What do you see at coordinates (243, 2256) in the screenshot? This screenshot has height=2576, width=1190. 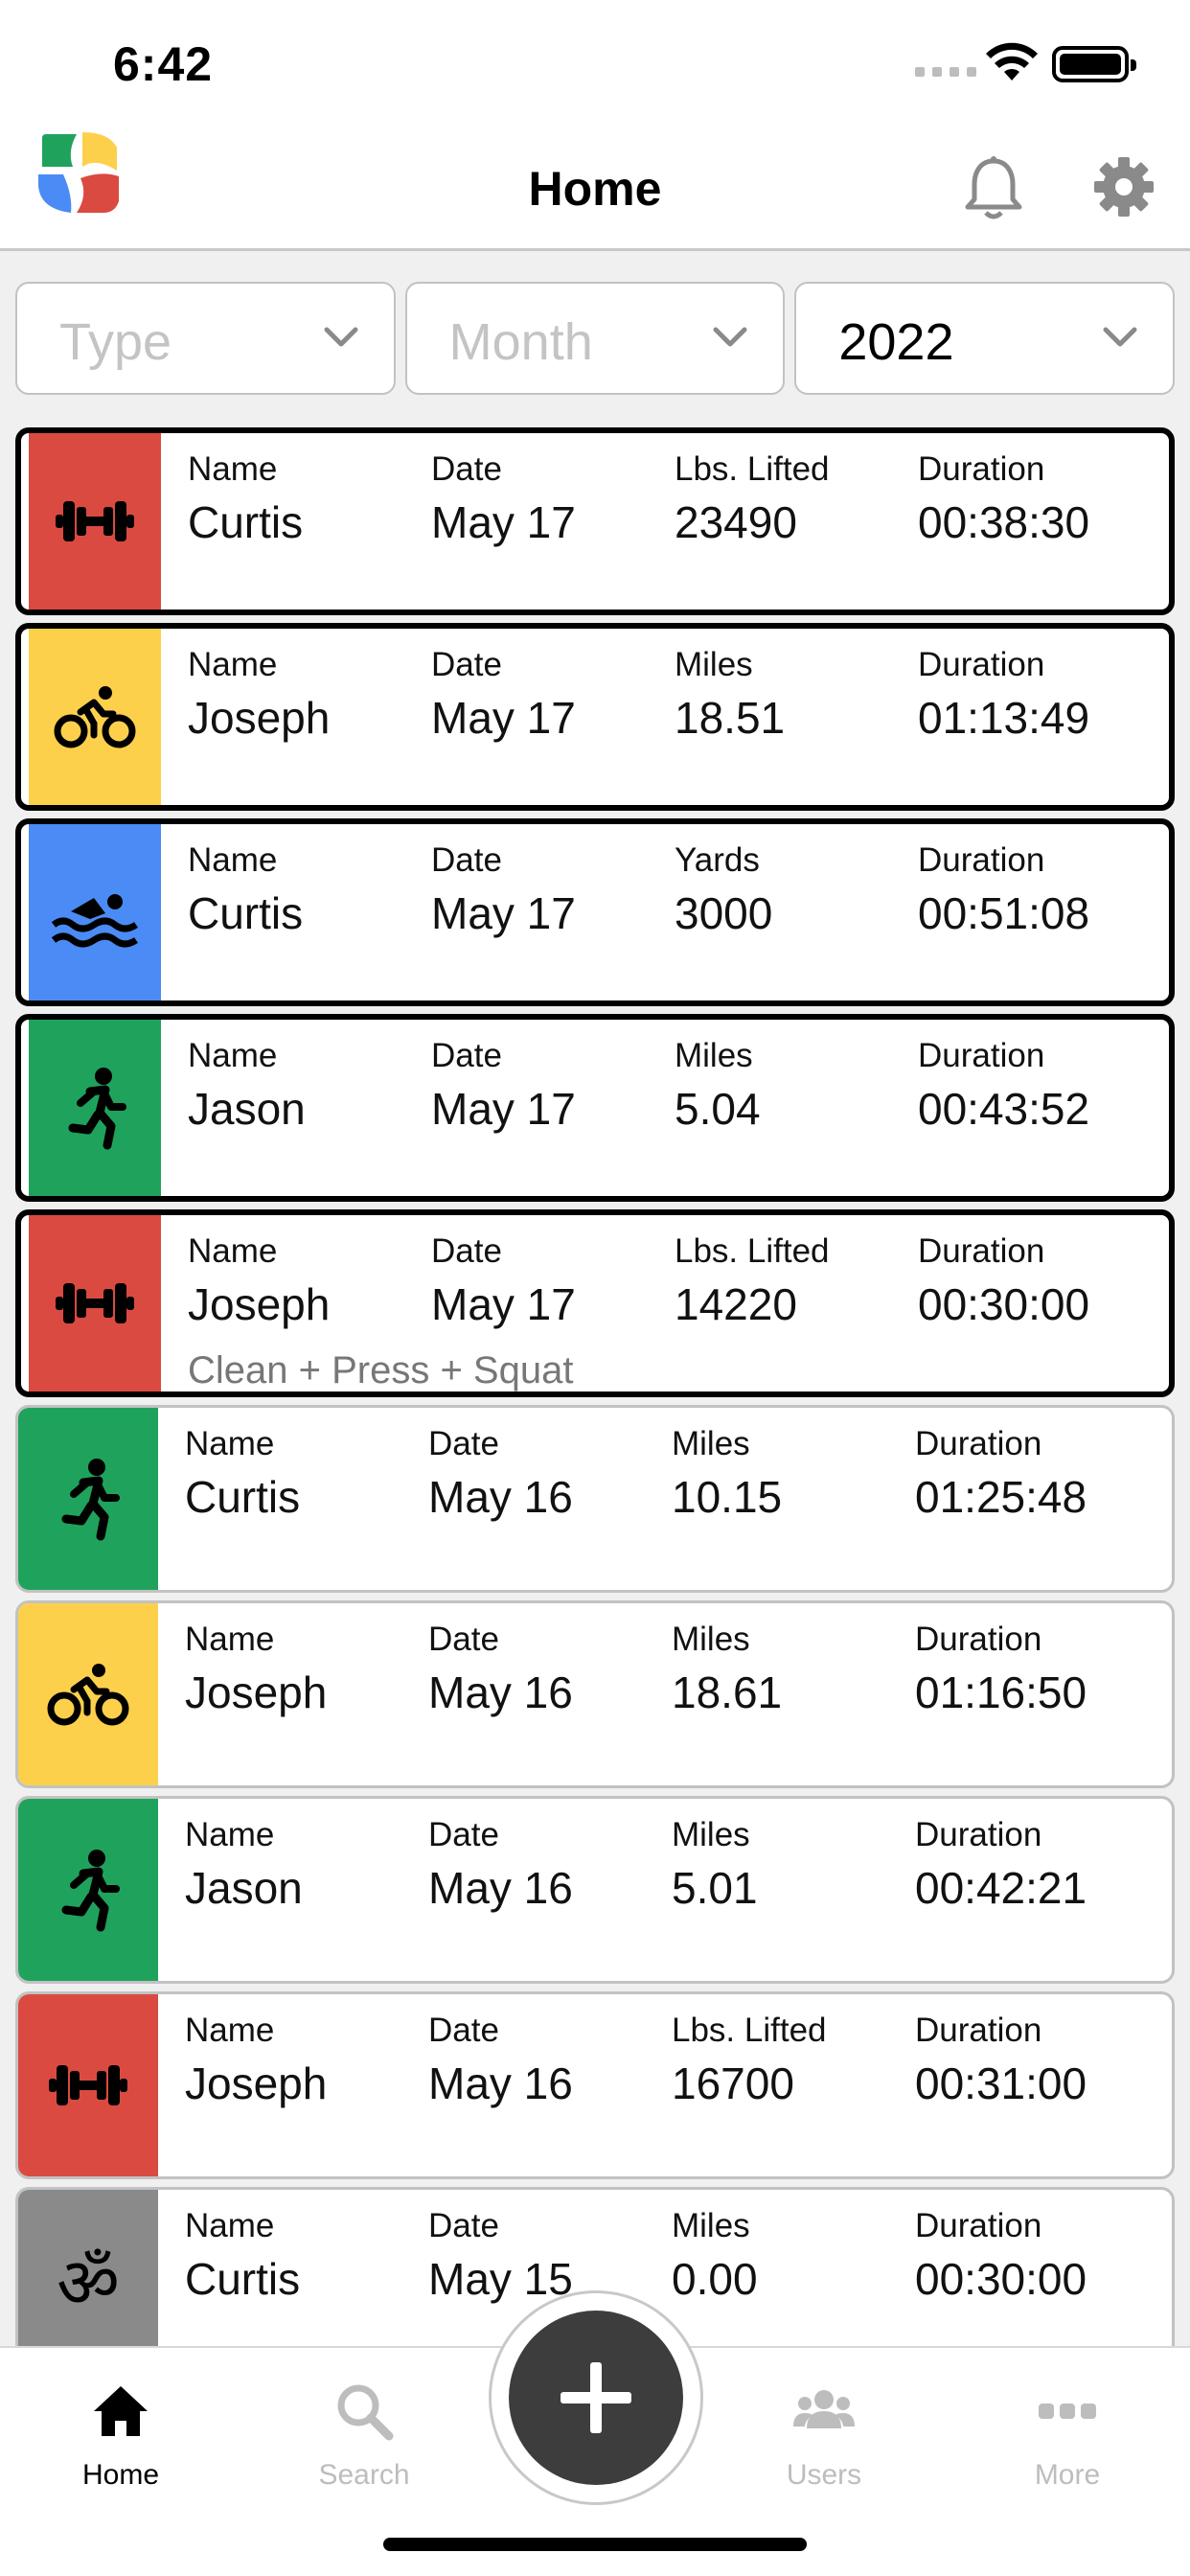 I see `name-field: Name Curtis` at bounding box center [243, 2256].